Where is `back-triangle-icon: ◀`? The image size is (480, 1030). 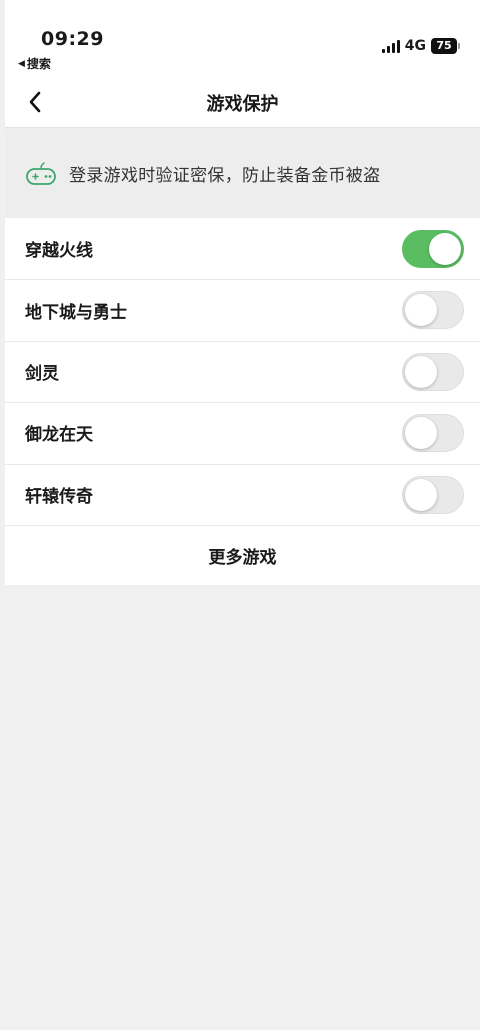 back-triangle-icon: ◀ is located at coordinates (21, 63).